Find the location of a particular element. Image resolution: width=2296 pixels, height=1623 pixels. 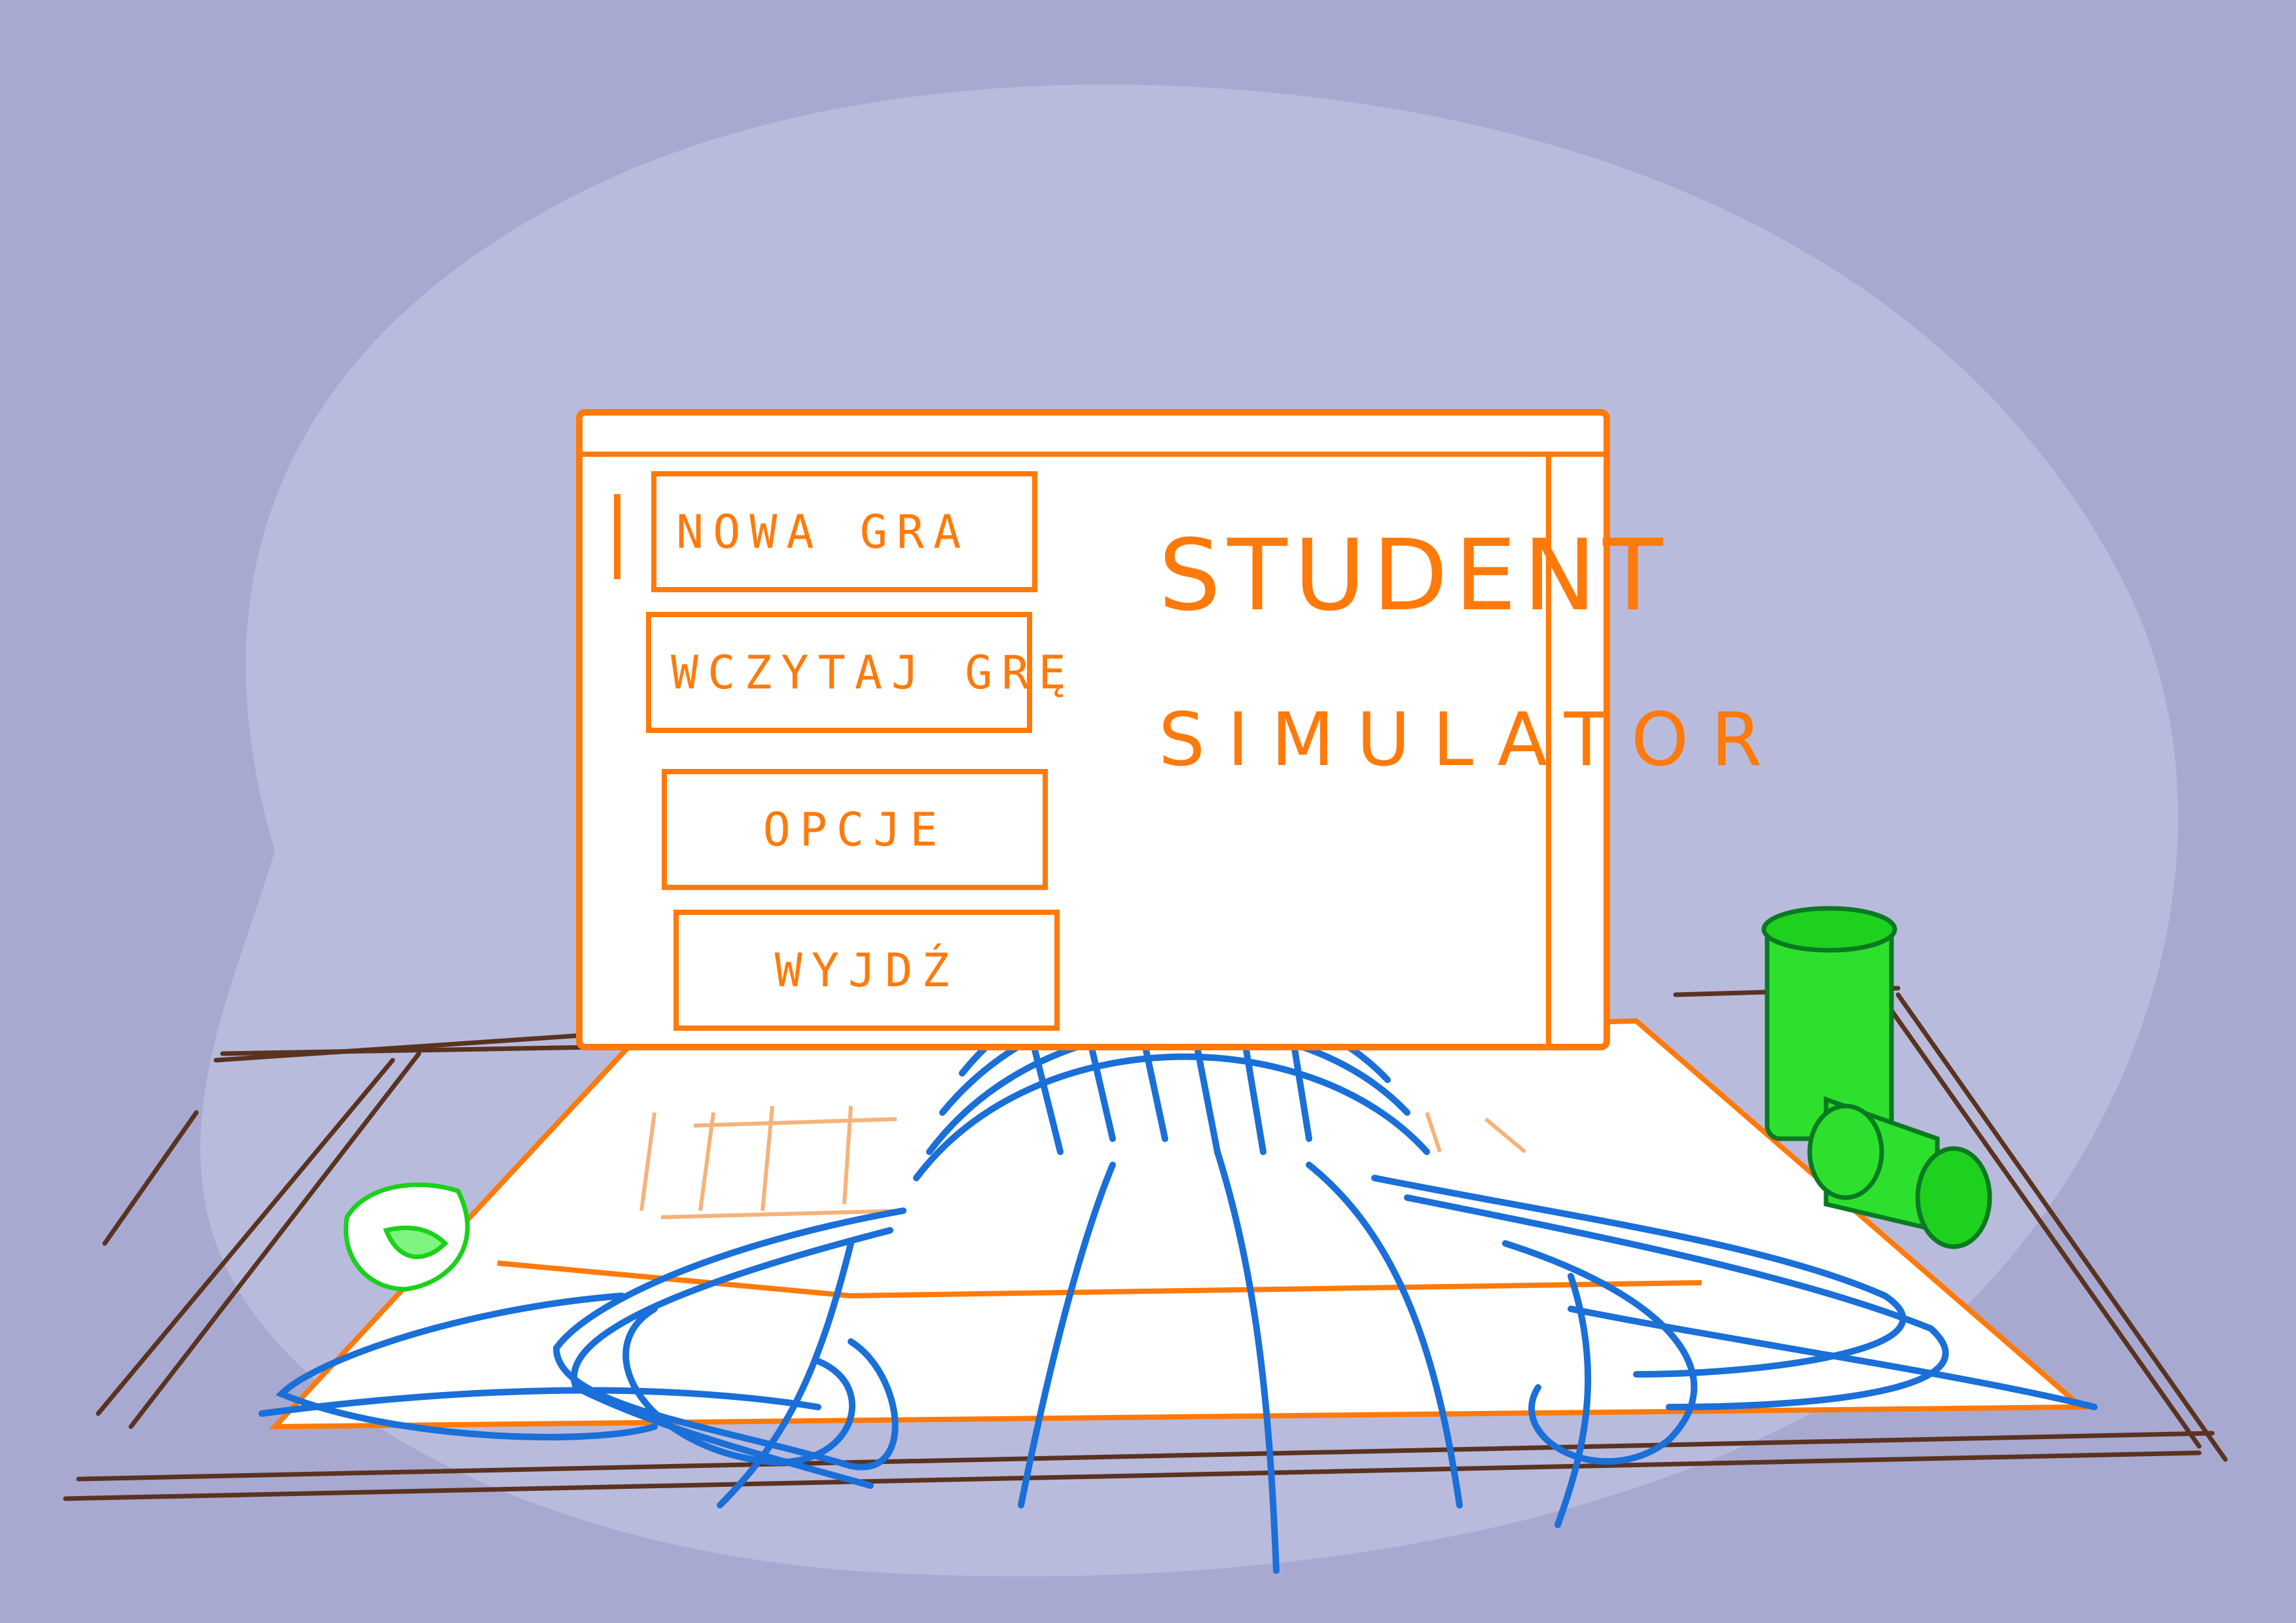

screen-window-titlebar is located at coordinates (1093, 455).